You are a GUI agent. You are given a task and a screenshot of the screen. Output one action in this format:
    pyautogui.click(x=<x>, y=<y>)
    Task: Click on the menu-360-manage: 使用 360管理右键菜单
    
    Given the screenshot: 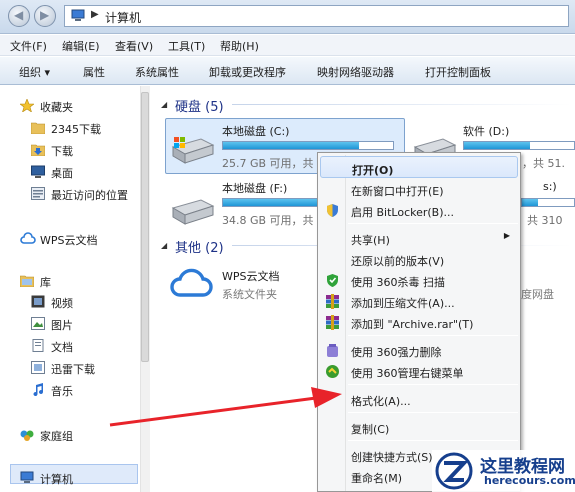 What is the action you would take?
    pyautogui.click(x=419, y=371)
    